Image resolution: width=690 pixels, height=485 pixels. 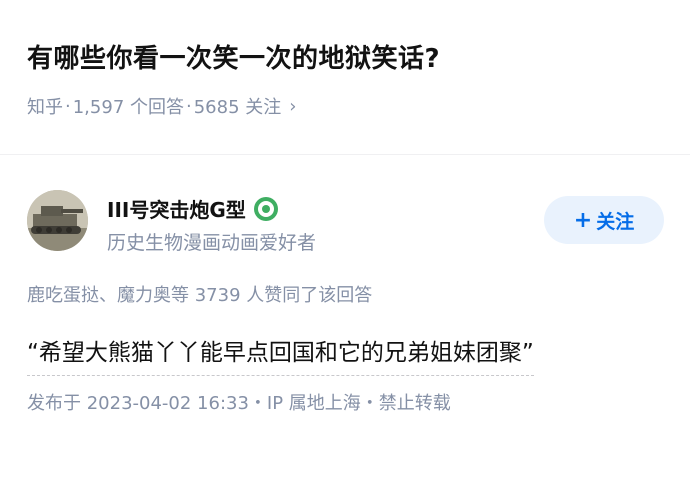 What do you see at coordinates (293, 106) in the screenshot?
I see `chevron-right-icon: ›` at bounding box center [293, 106].